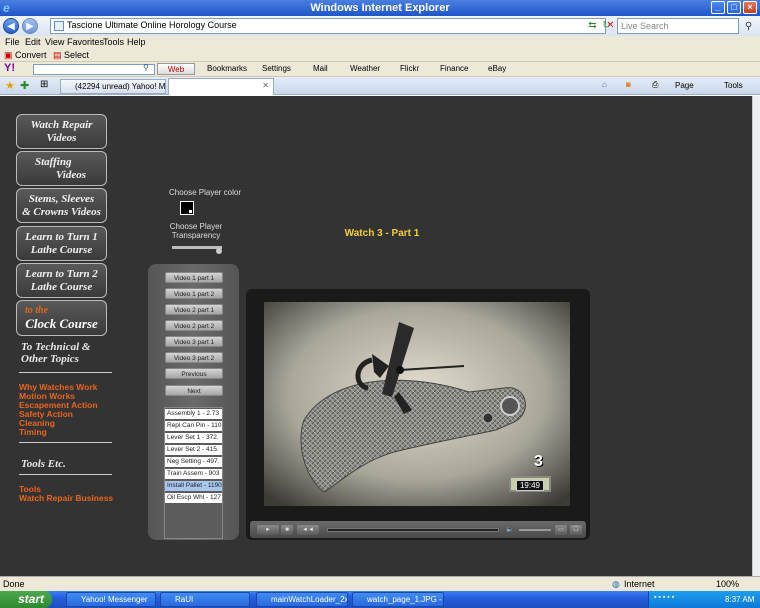 This screenshot has height=608, width=760. What do you see at coordinates (748, 26) in the screenshot?
I see `search-icon: ⚲` at bounding box center [748, 26].